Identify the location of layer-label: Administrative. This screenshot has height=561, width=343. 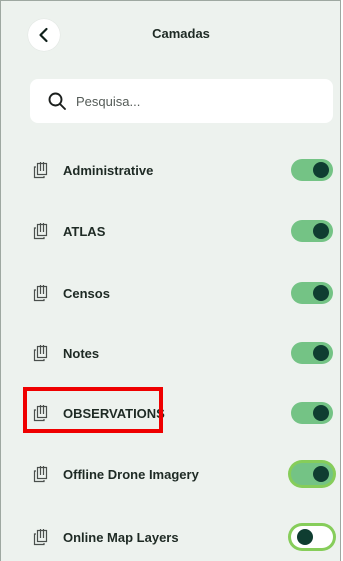
(108, 170).